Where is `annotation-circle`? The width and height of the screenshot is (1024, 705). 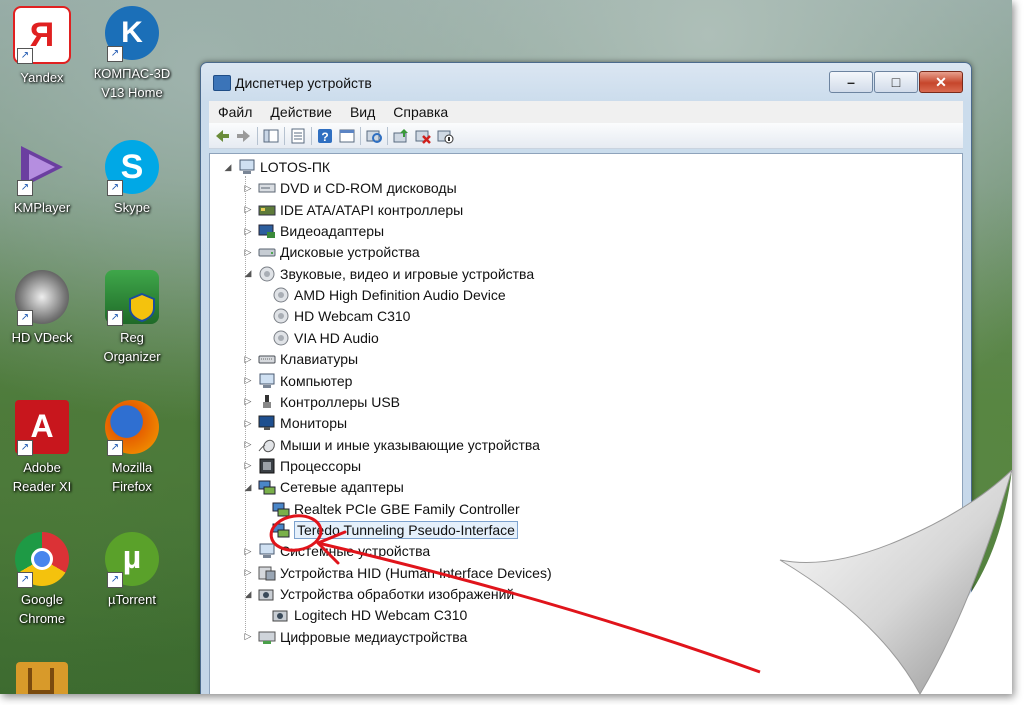 annotation-circle is located at coordinates (296, 533).